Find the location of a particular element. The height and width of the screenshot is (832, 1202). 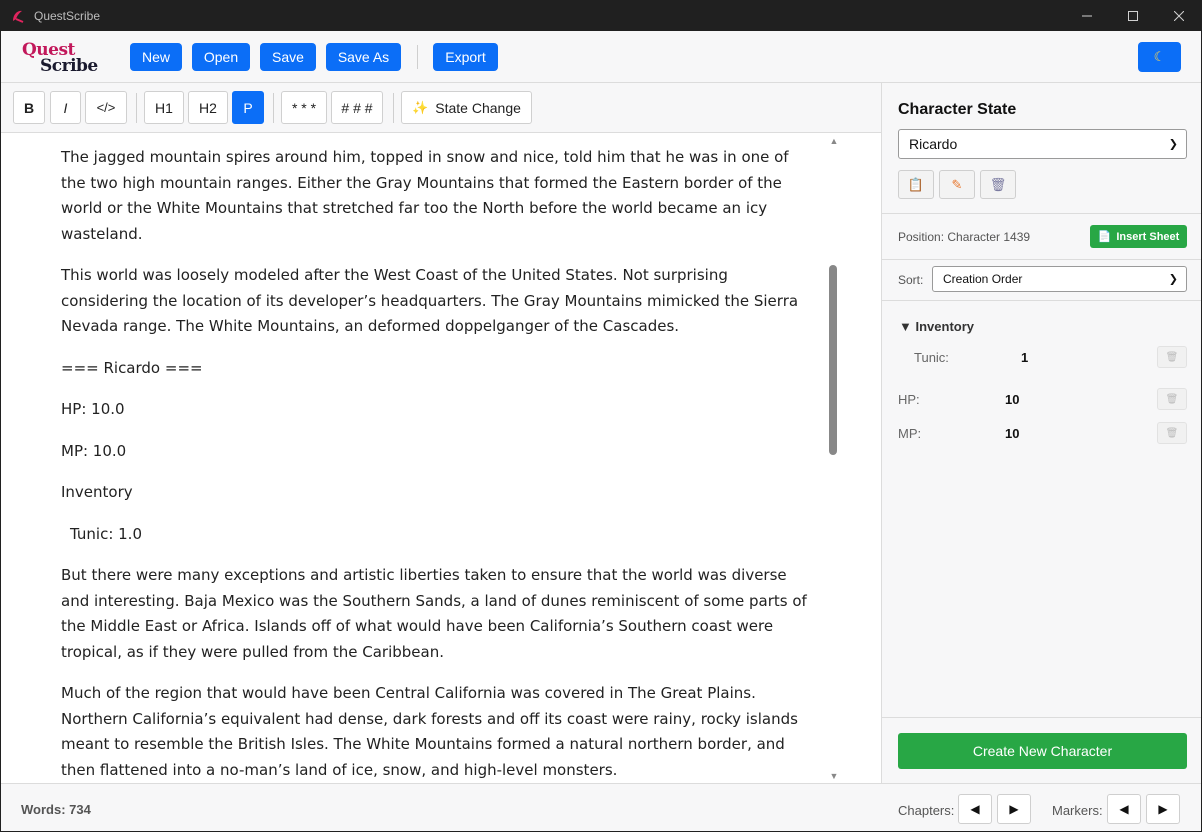

sort-select-value: Creation Order is located at coordinates (983, 279).